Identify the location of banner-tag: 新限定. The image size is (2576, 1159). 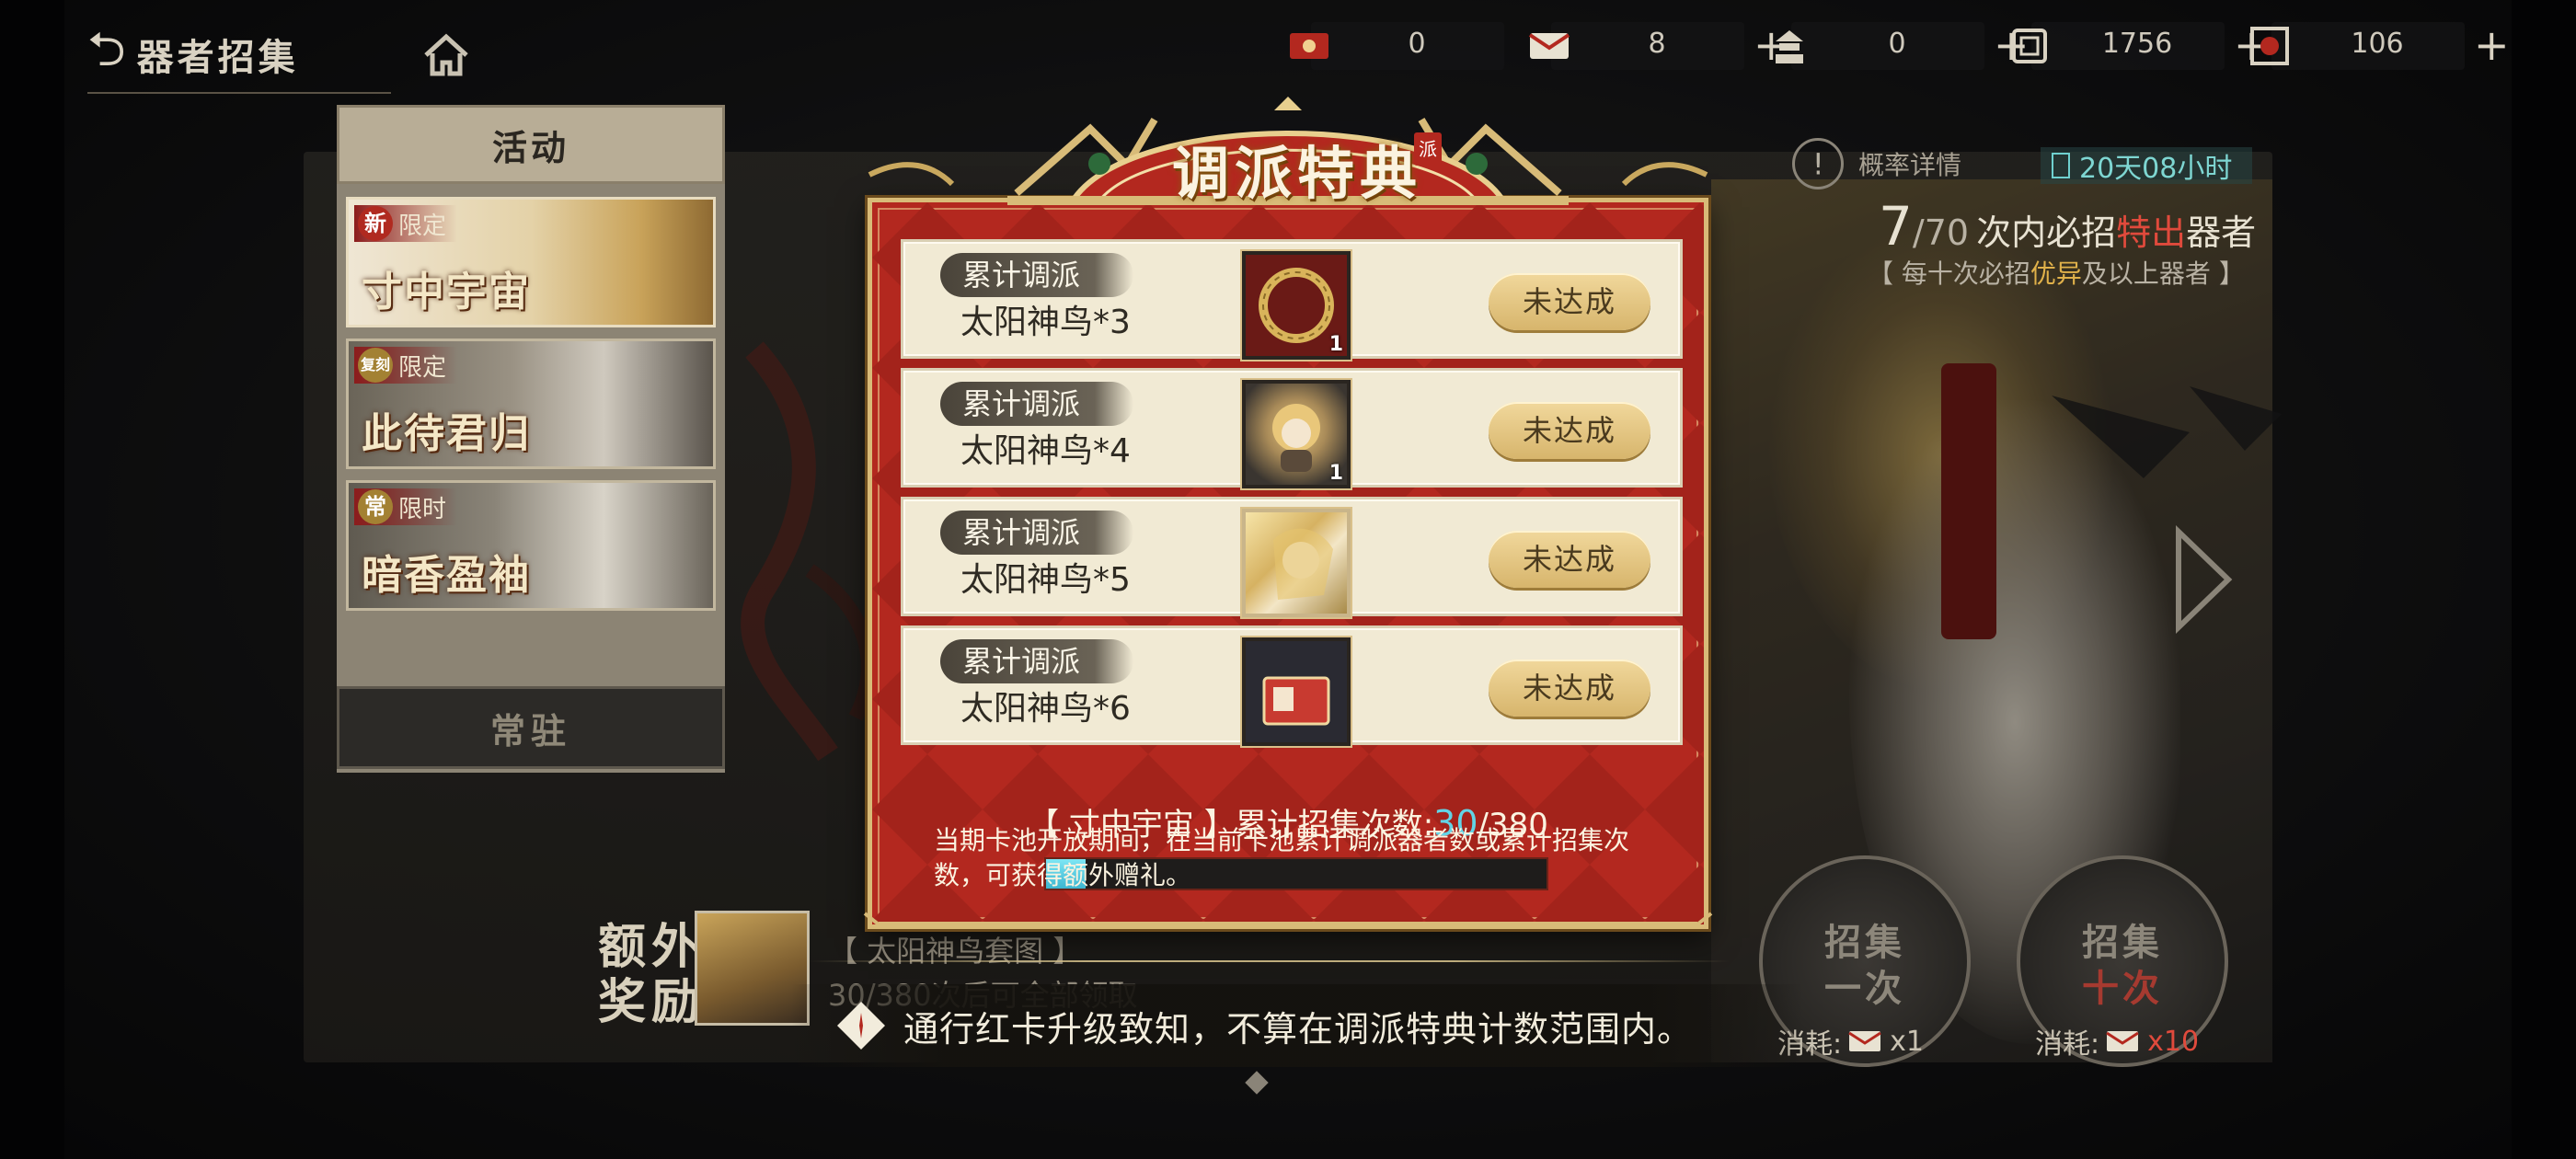
(406, 223).